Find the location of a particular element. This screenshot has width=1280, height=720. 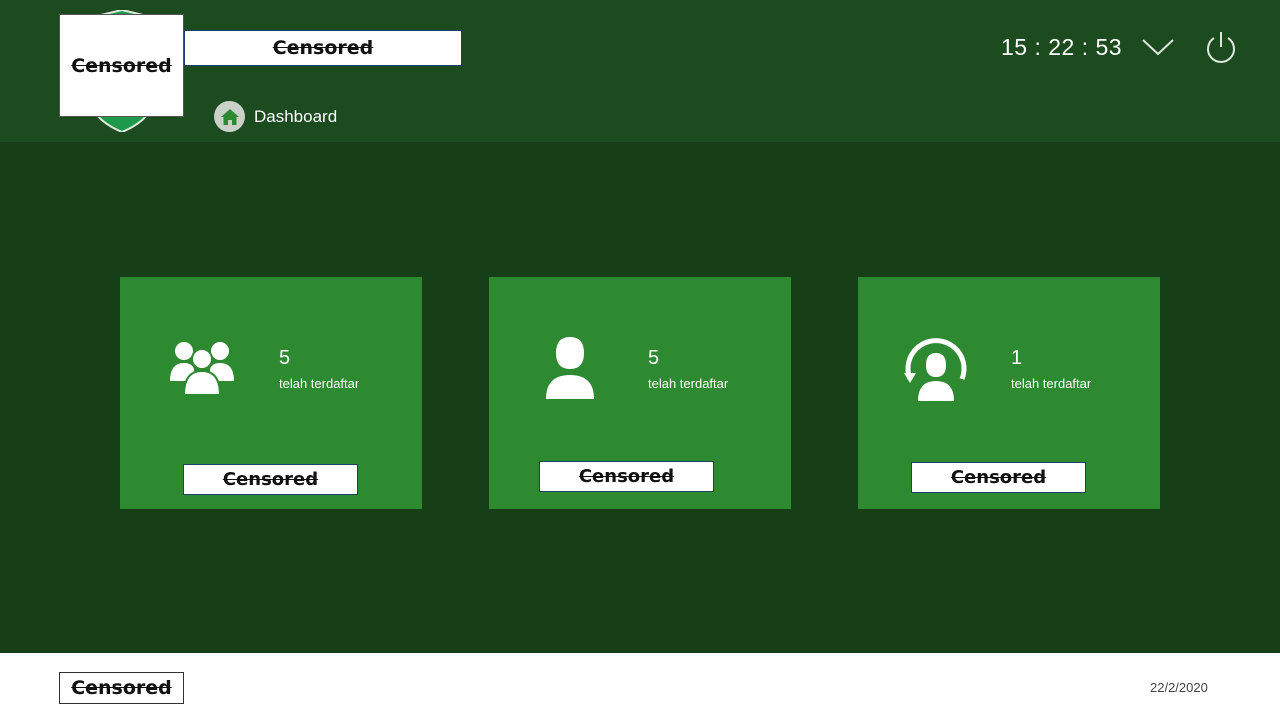

footer-date: 22/2/2020 is located at coordinates (1179, 687).